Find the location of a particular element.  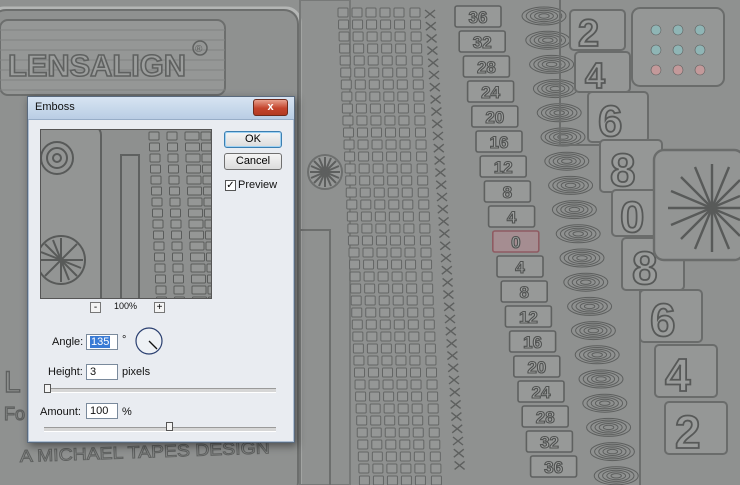

height-label: Height: is located at coordinates (65, 372).